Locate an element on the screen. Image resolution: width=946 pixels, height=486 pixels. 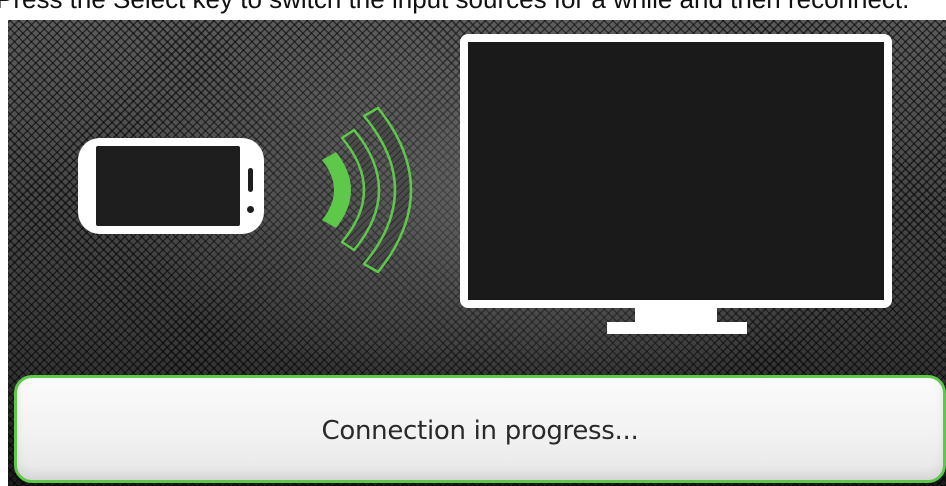
smartphone-screen is located at coordinates (168, 186).